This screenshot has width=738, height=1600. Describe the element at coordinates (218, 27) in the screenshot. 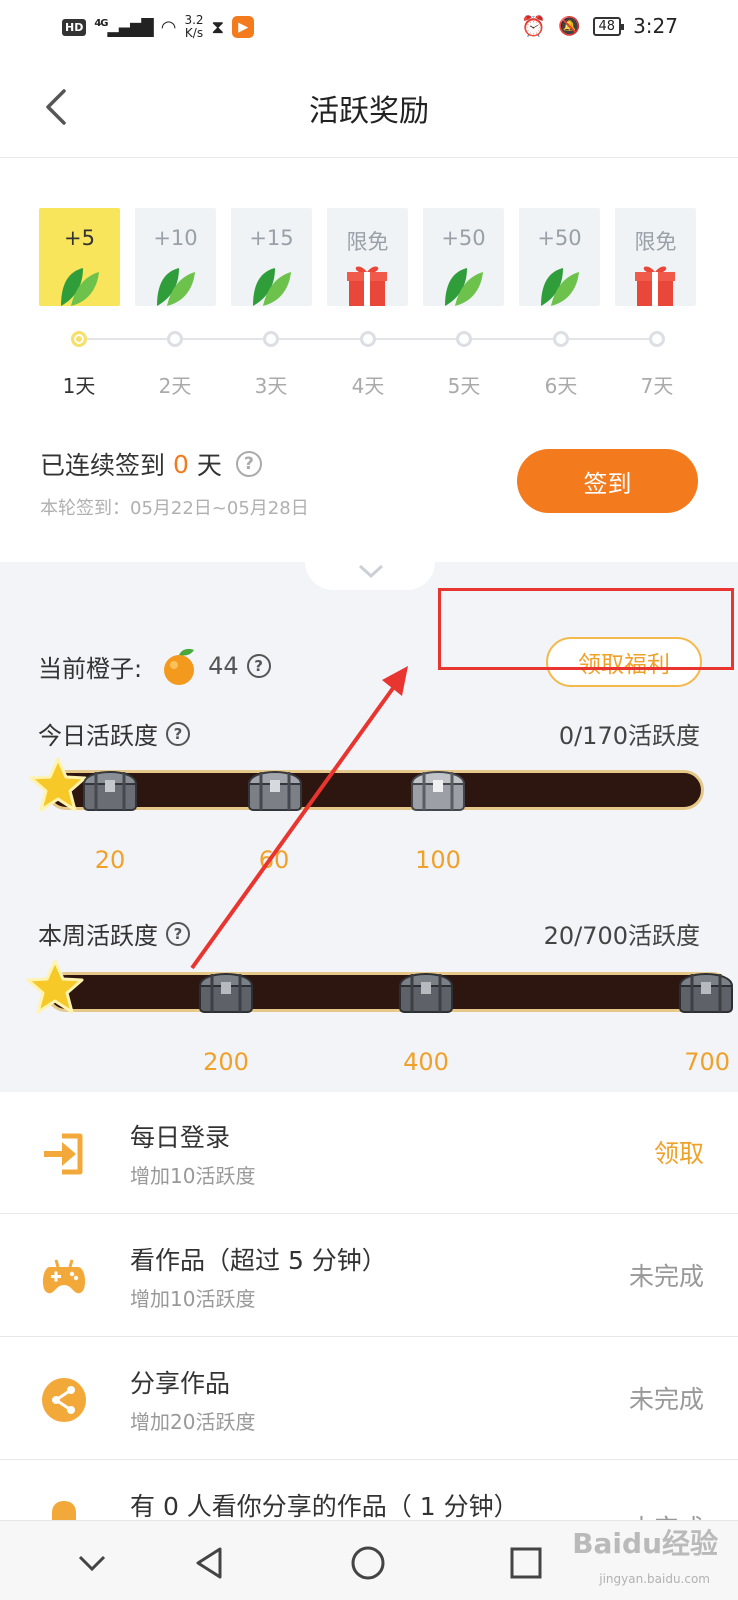

I see `hourglass-icon: ⧗` at that location.